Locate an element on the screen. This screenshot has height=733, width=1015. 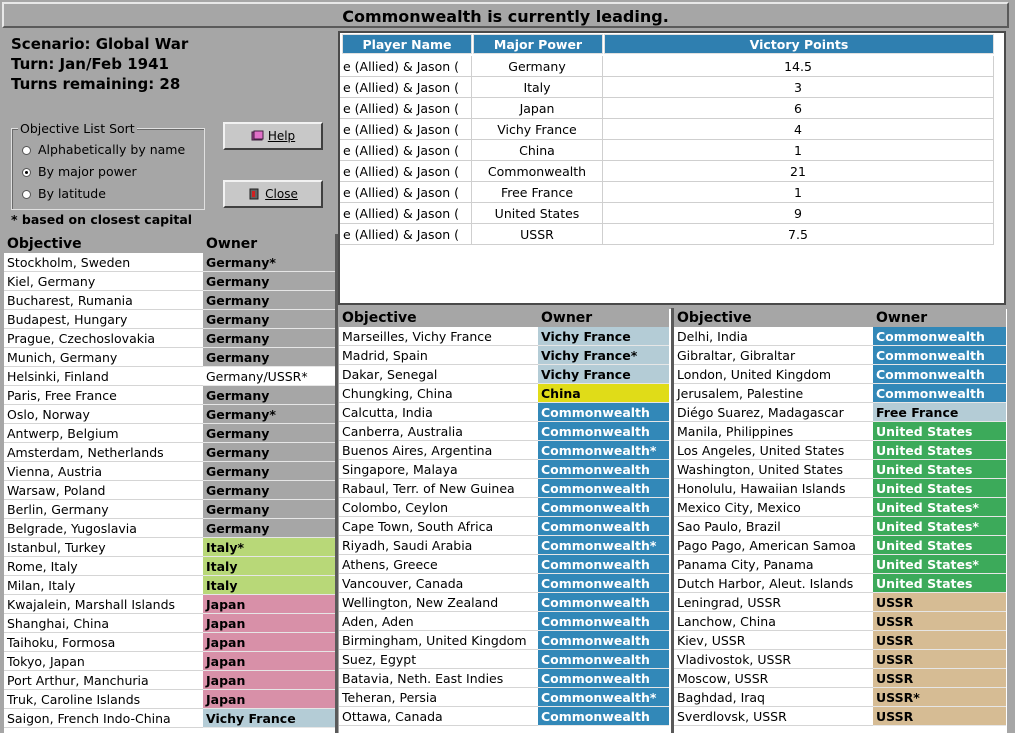
objective-row: Berlin, Germany Germany is located at coordinates (169, 509).